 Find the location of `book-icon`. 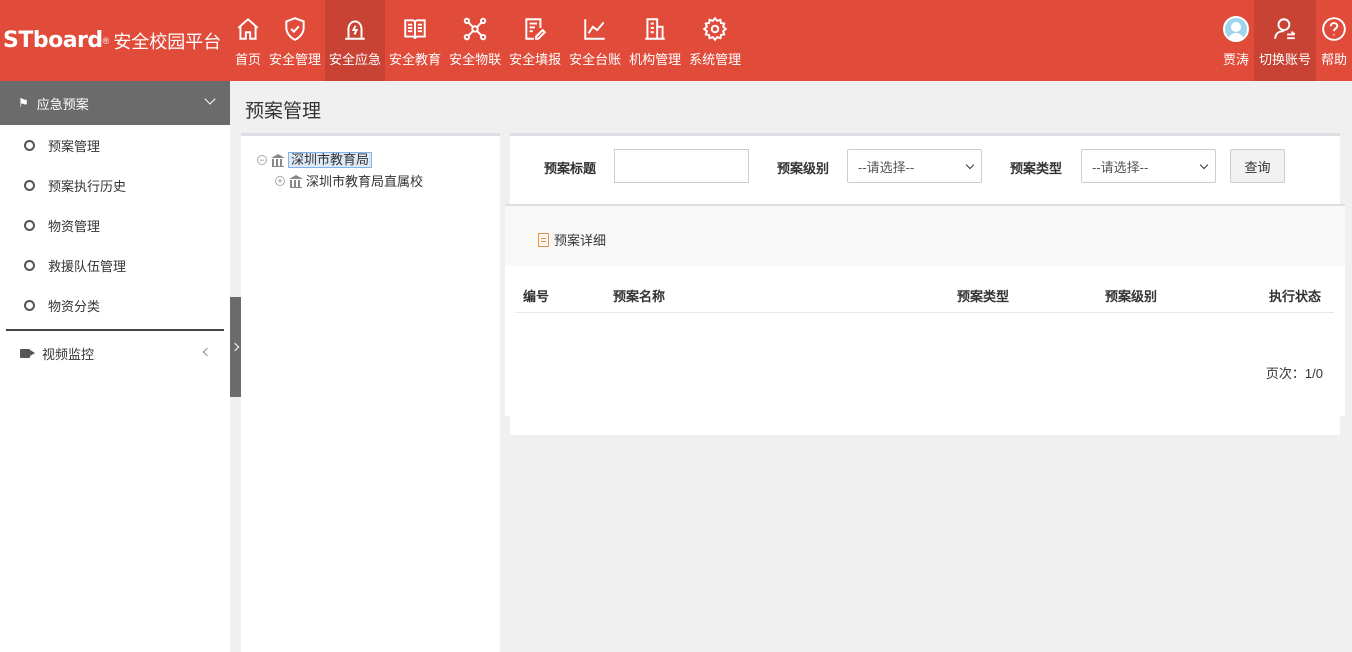

book-icon is located at coordinates (415, 29).